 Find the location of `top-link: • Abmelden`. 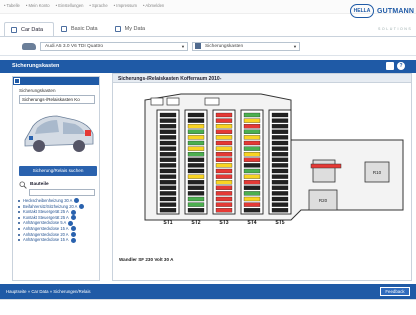

top-link: • Abmelden is located at coordinates (153, 5).